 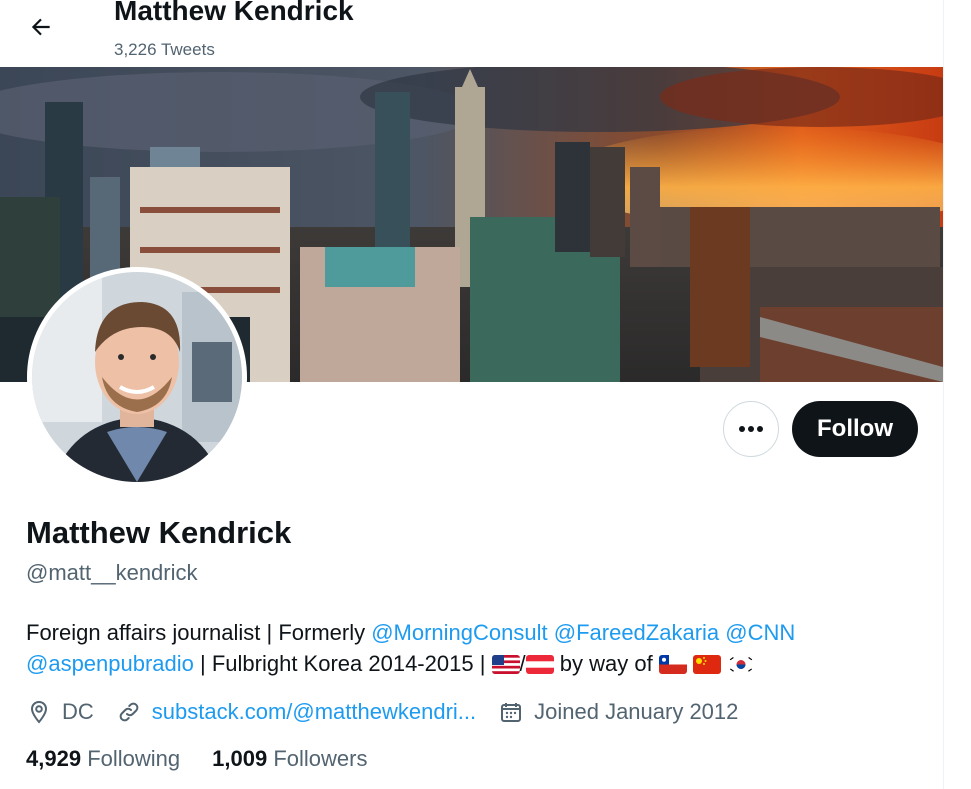 What do you see at coordinates (539, 664) in the screenshot?
I see `austria-flag-icon` at bounding box center [539, 664].